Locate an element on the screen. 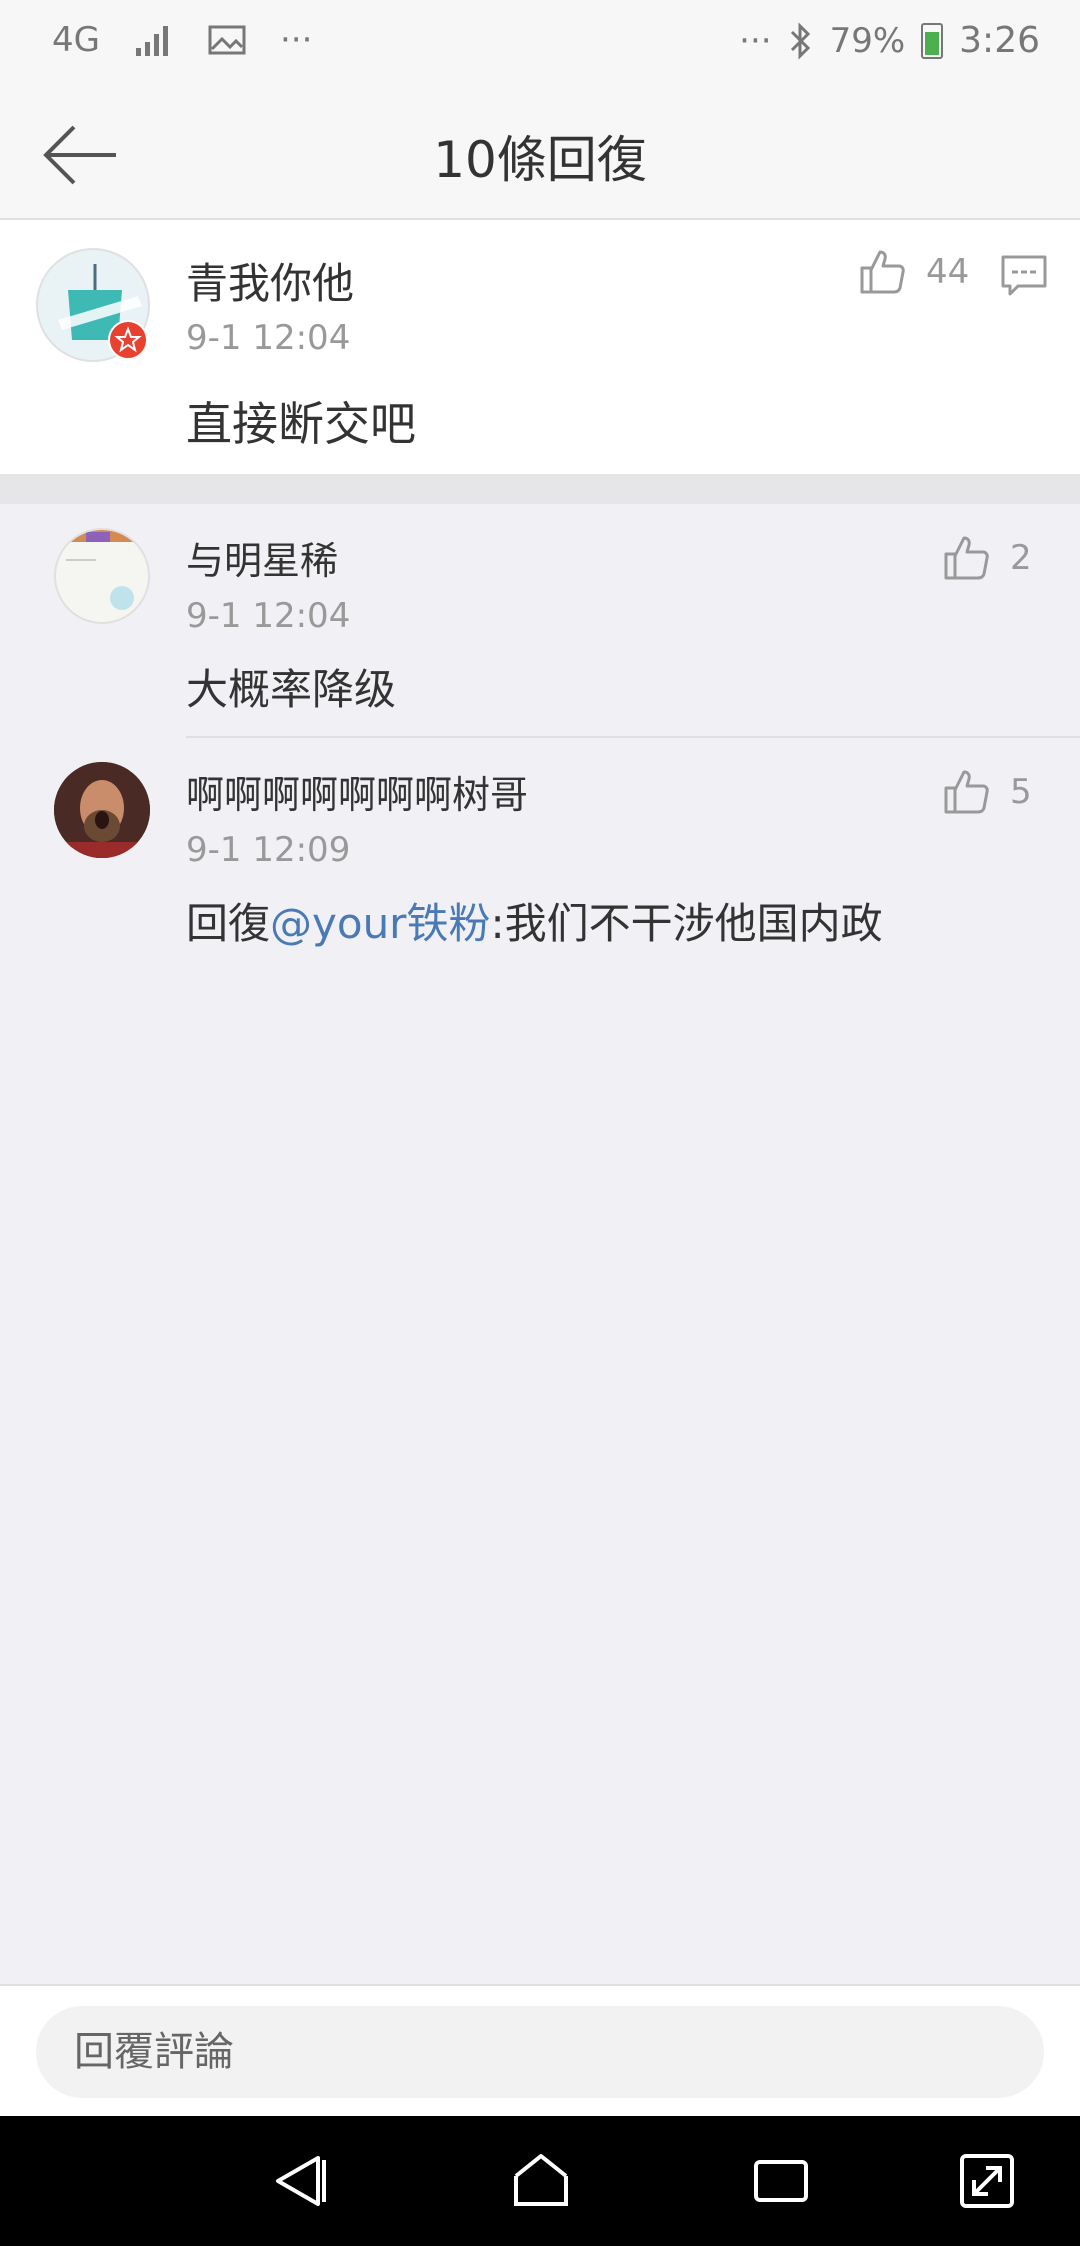  system-navigation-bar is located at coordinates (540, 2181).